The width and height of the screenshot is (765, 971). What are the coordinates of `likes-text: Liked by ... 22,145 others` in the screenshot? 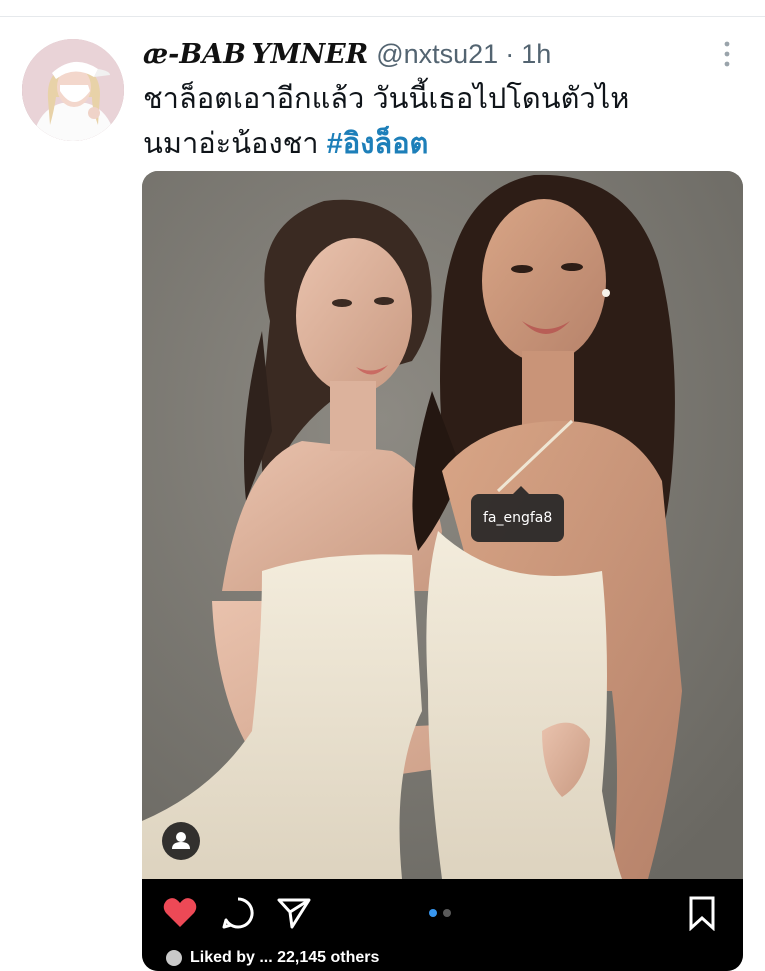 It's located at (285, 957).